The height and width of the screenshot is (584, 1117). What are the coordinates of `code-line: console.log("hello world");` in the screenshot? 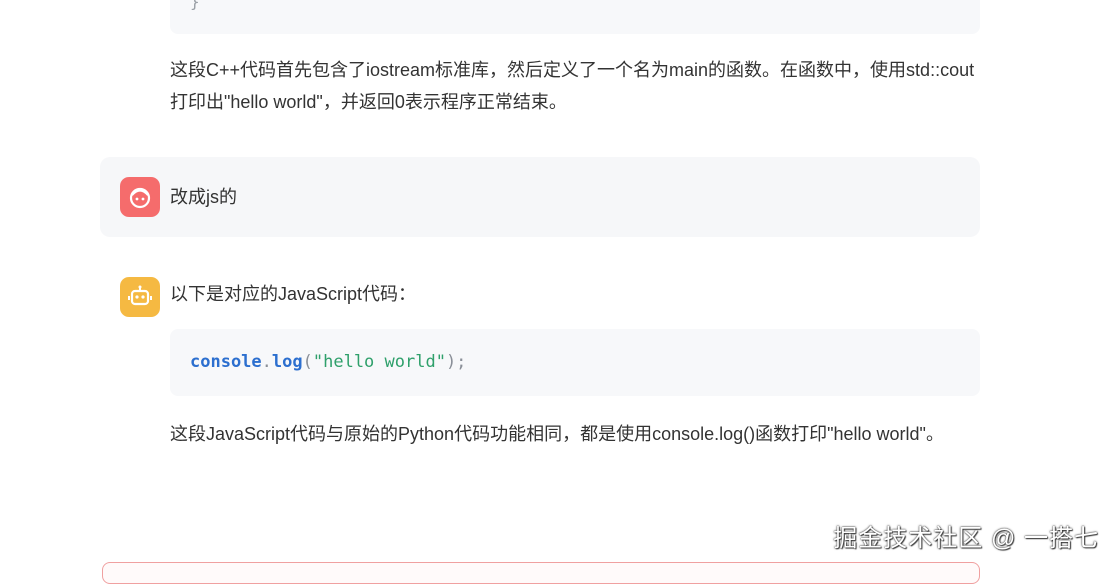 It's located at (328, 362).